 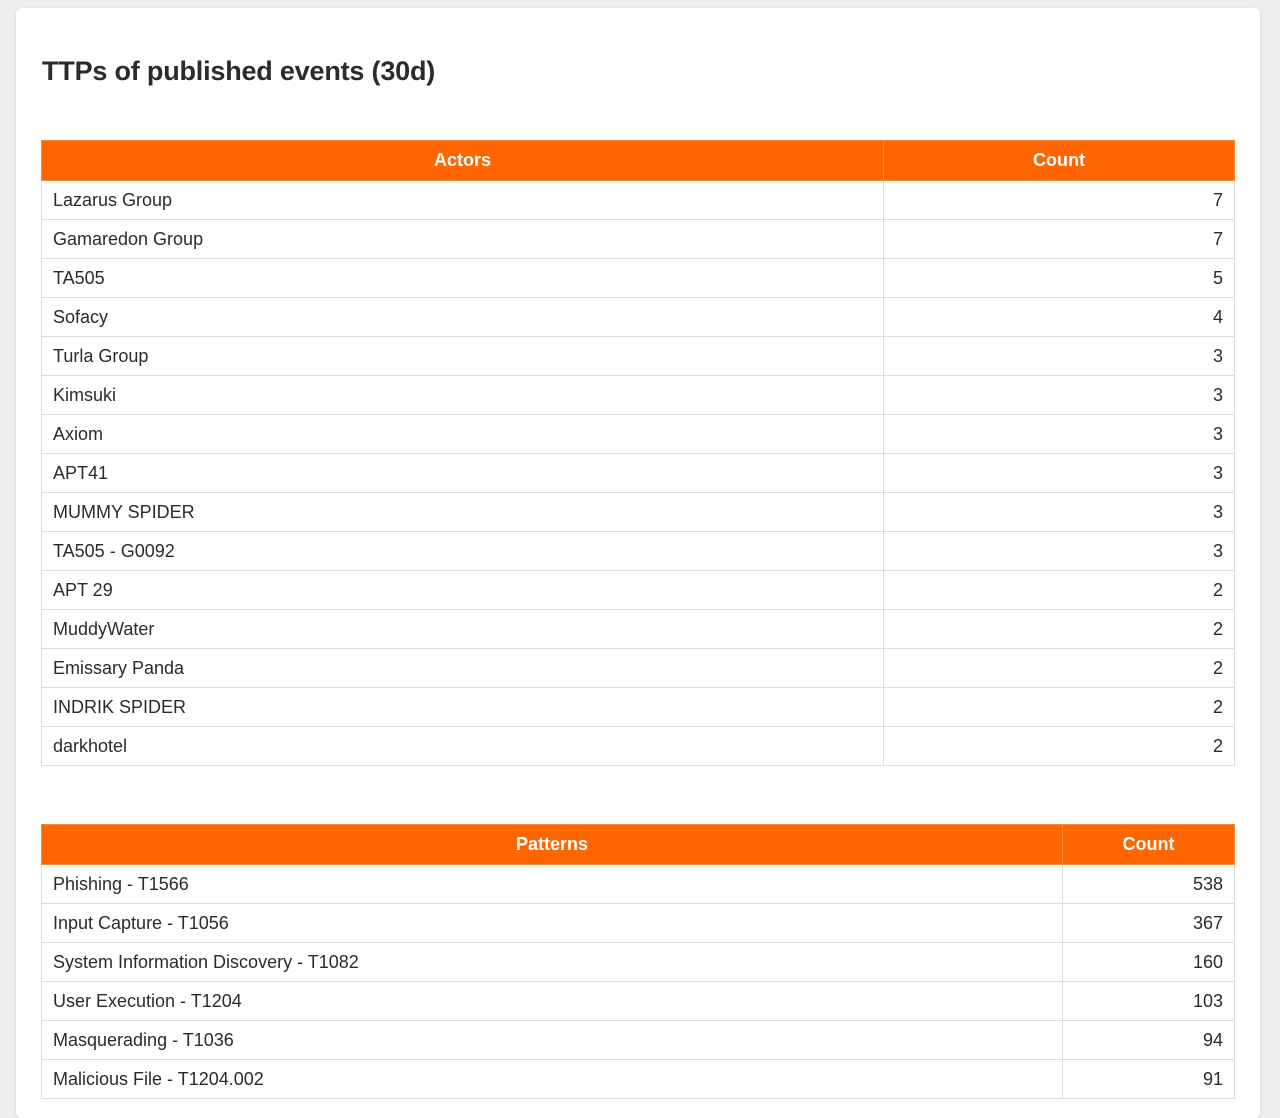 I want to click on actor-row: MuddyWater 2, so click(x=638, y=629).